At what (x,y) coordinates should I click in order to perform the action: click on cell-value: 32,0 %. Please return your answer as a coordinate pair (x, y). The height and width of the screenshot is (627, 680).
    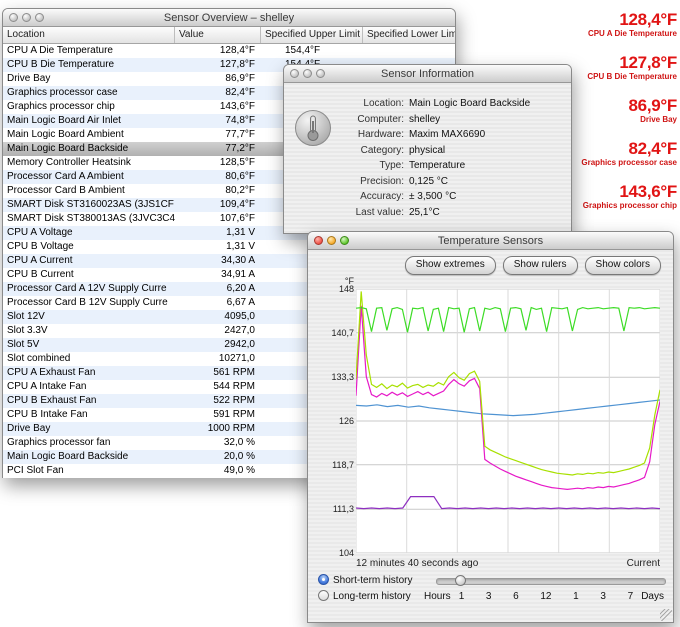
    Looking at the image, I should click on (239, 442).